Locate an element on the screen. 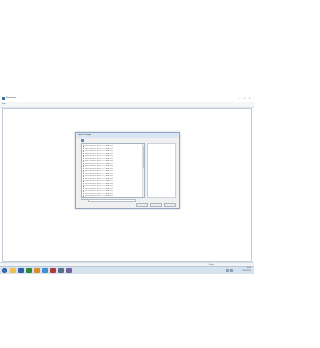  close-button: × is located at coordinates (249, 98).